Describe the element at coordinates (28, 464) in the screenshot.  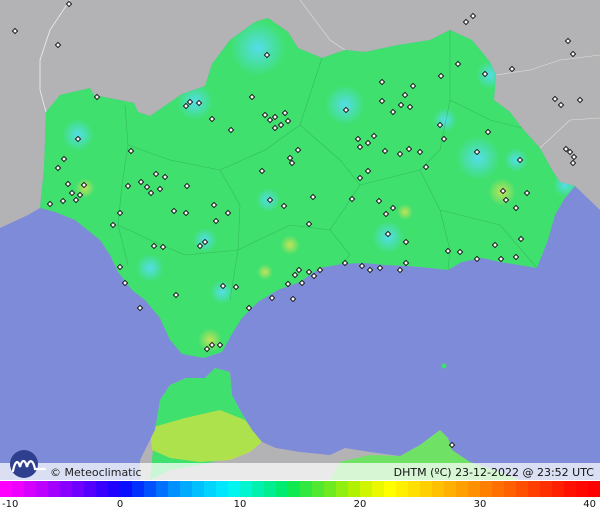
I see `meteoclimatic-logo` at that location.